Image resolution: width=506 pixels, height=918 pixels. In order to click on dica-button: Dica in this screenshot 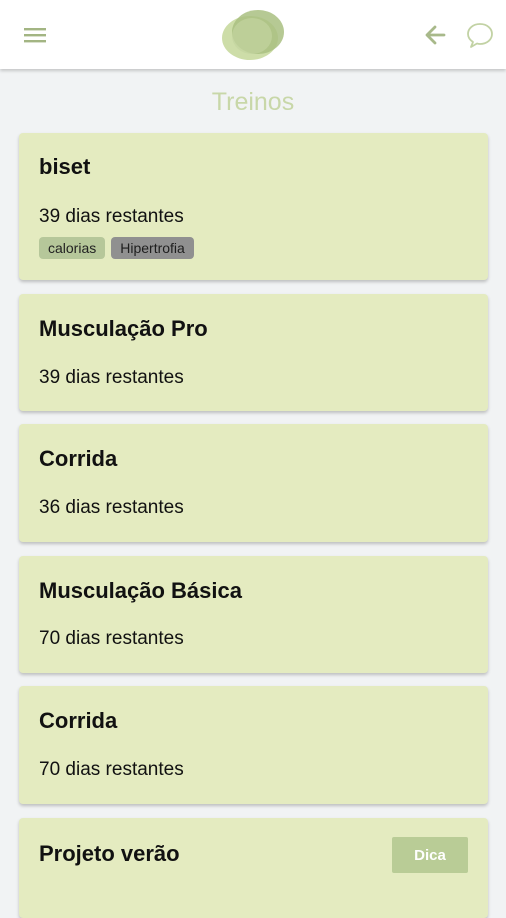, I will do `click(430, 855)`.